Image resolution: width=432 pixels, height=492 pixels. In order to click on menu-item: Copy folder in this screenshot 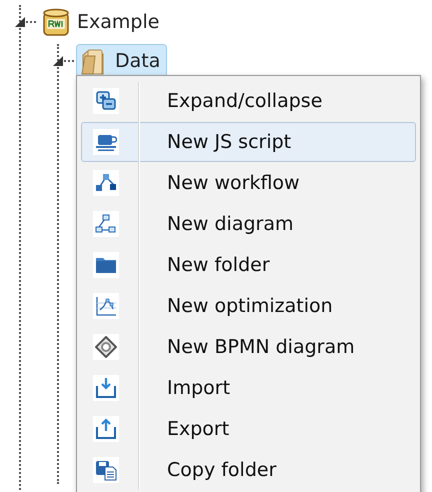, I will do `click(248, 470)`.